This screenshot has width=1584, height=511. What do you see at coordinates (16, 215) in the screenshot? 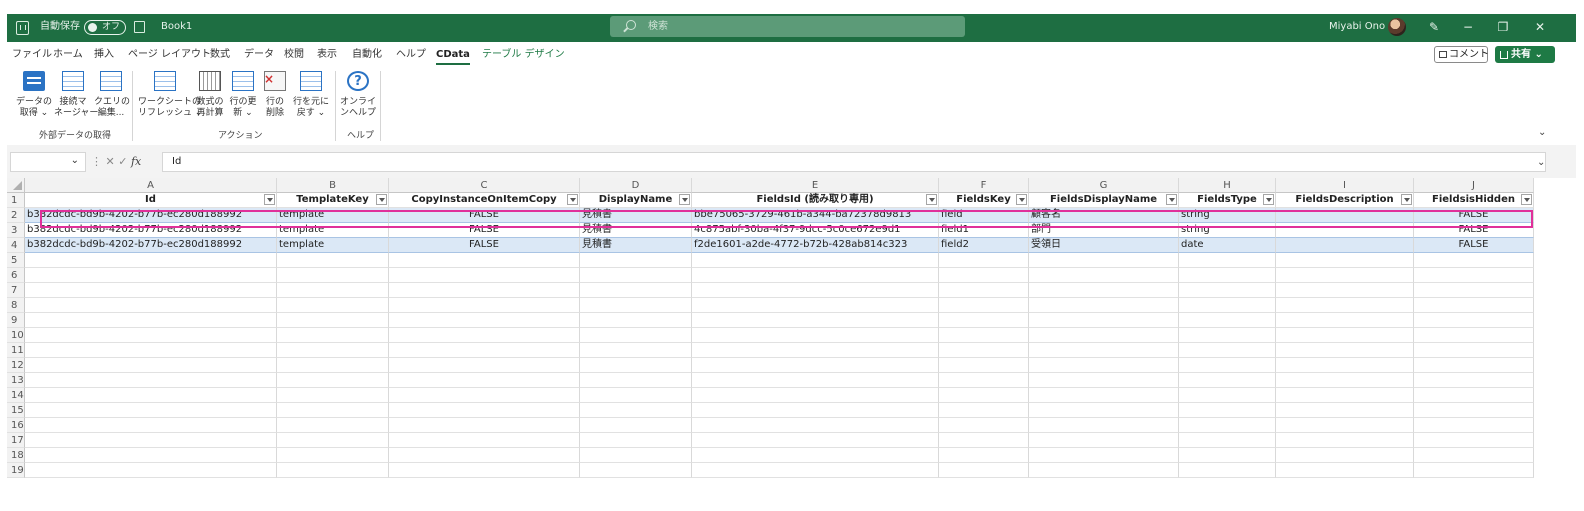
I see `row-header: 2` at bounding box center [16, 215].